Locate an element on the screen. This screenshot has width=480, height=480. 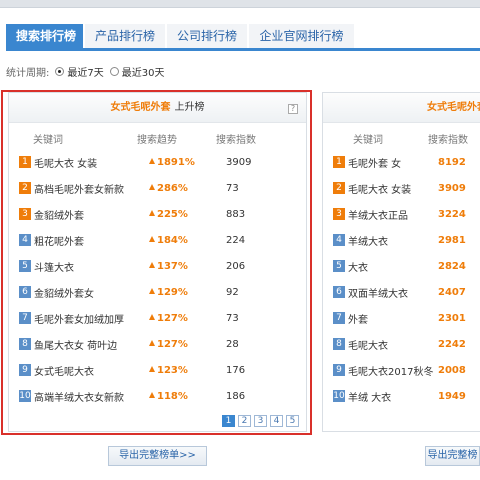
search-index: 2008 is located at coordinates (452, 370).